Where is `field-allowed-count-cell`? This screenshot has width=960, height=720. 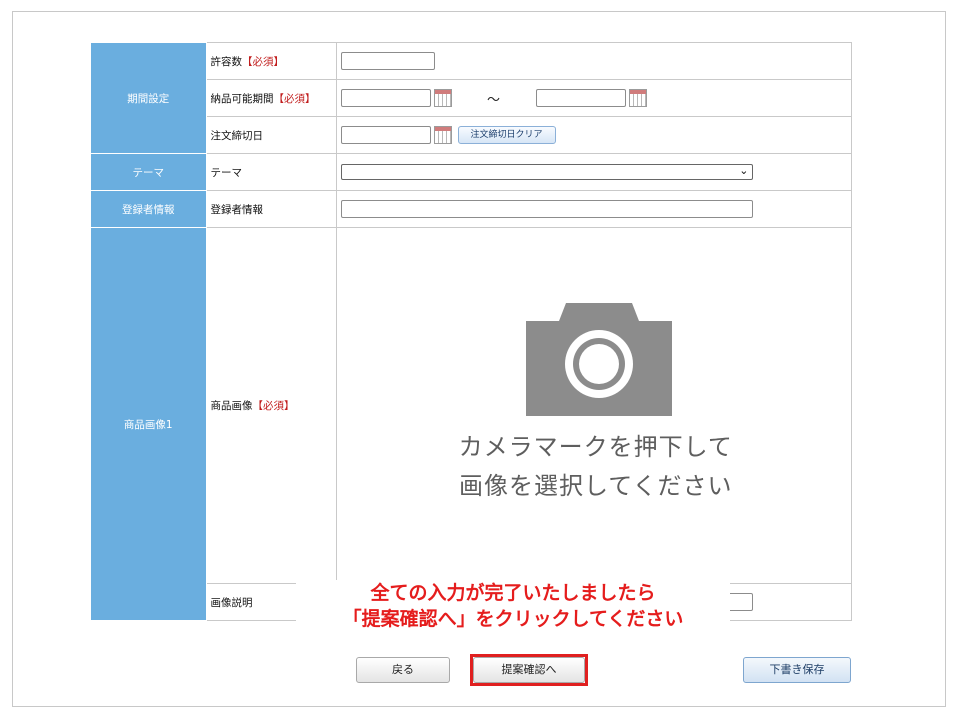 field-allowed-count-cell is located at coordinates (593, 61).